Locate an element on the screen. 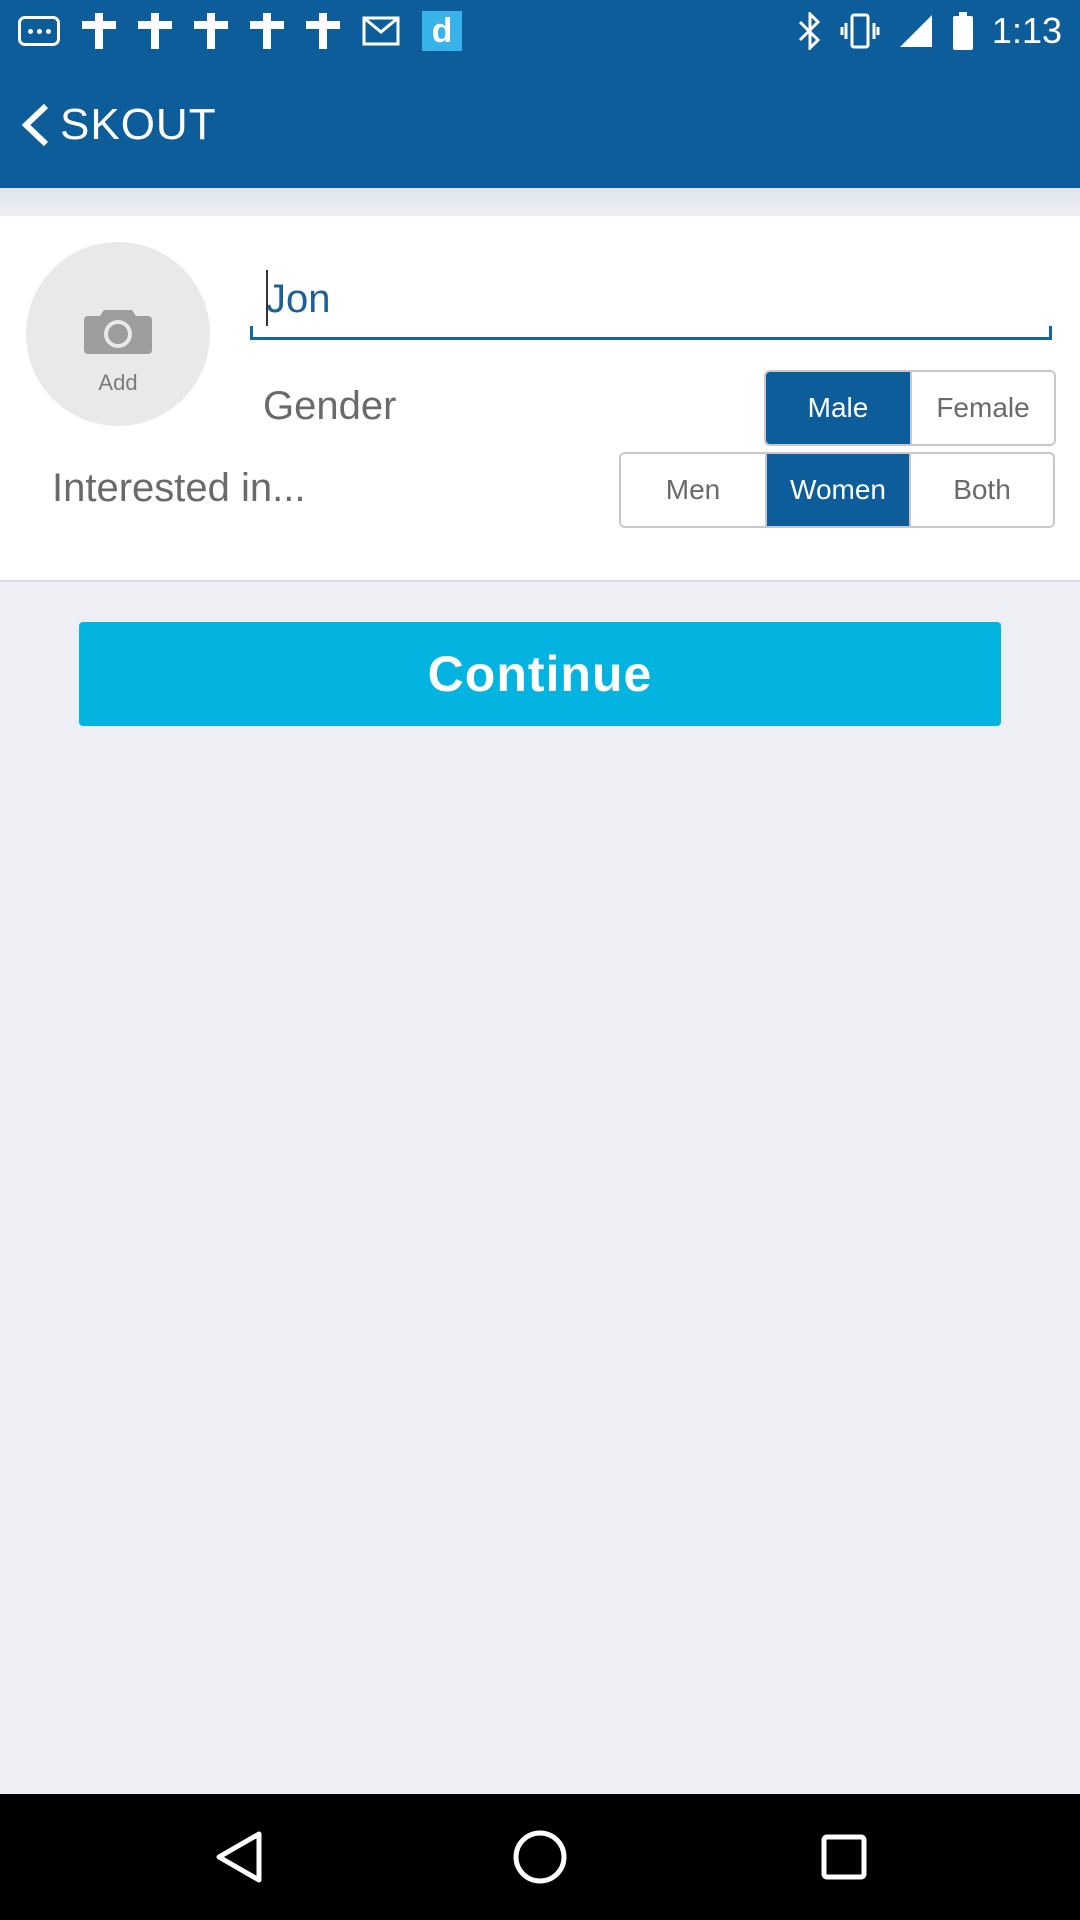 This screenshot has width=1080, height=1920. continue-button: Continue is located at coordinates (540, 674).